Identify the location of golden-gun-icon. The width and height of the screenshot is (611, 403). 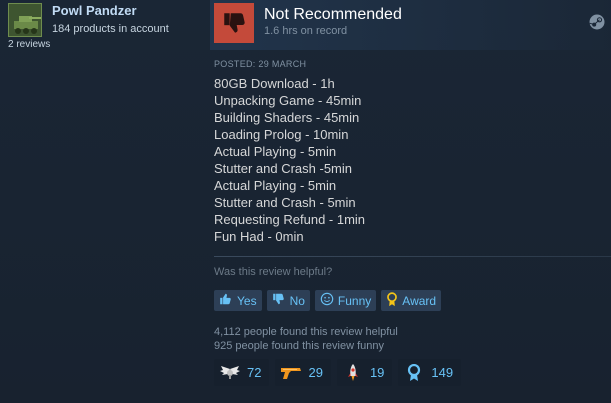
(291, 373).